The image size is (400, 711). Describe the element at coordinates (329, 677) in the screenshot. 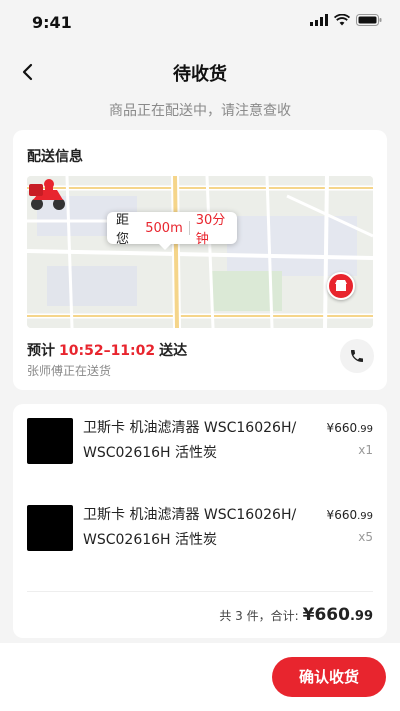

I see `confirm-receipt-button: 确认收货` at that location.